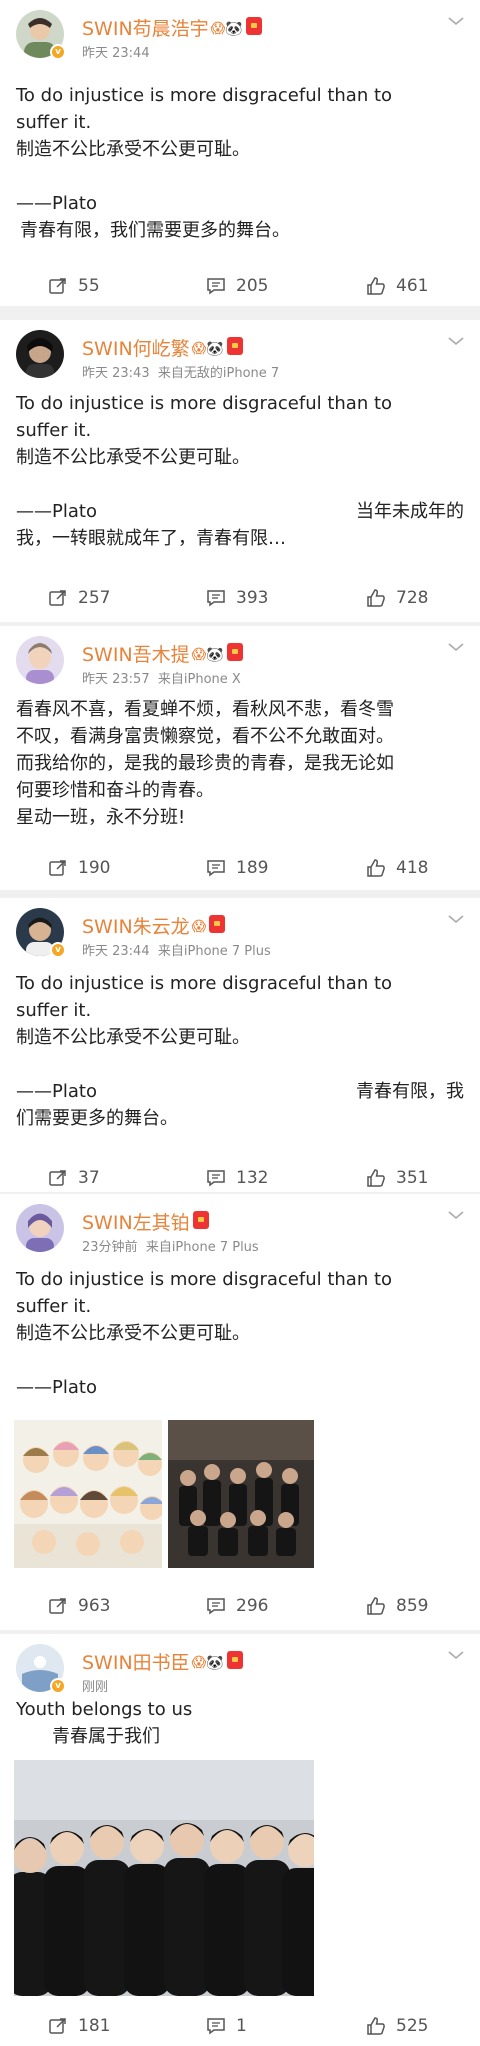  Describe the element at coordinates (115, 790) in the screenshot. I see `text-line: 何要珍惜和奋斗的青春。` at that location.